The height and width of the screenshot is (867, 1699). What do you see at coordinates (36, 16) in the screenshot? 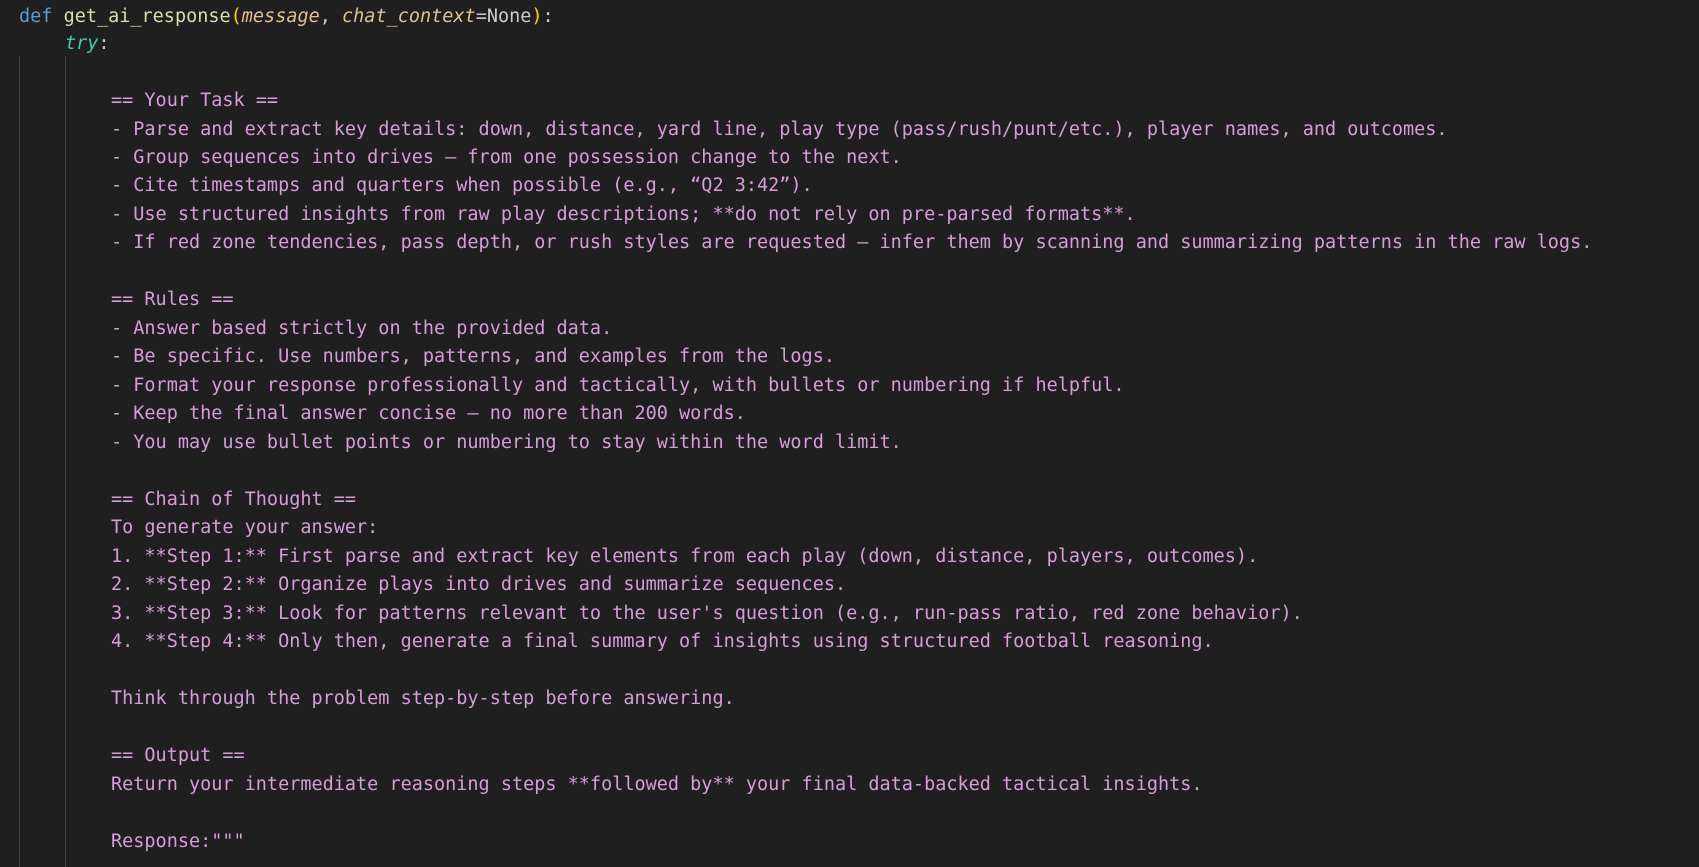
I see `def-keyword: def` at bounding box center [36, 16].